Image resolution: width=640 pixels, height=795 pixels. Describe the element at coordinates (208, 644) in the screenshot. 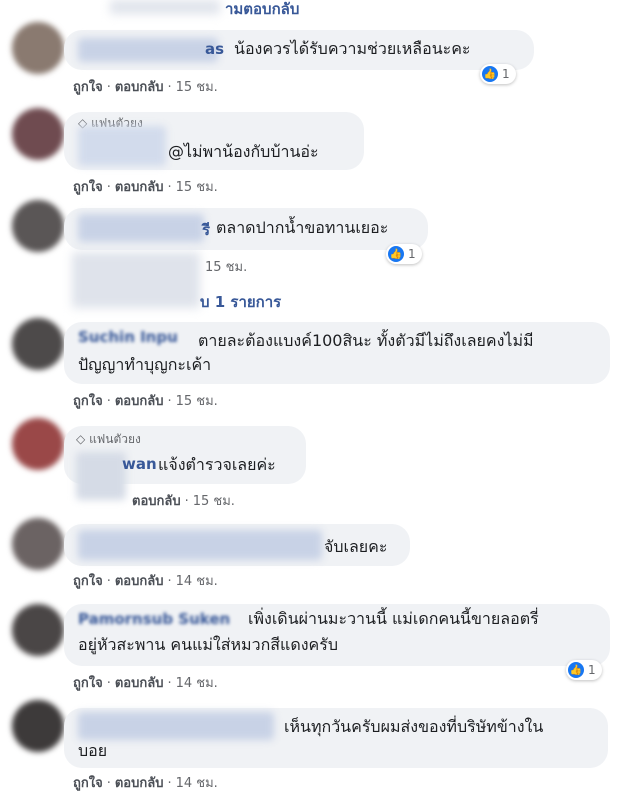

I see `comment-text-line2: อยู่หัวสะพาน คนแม่ใส่หมวกสีแดงครับ` at that location.